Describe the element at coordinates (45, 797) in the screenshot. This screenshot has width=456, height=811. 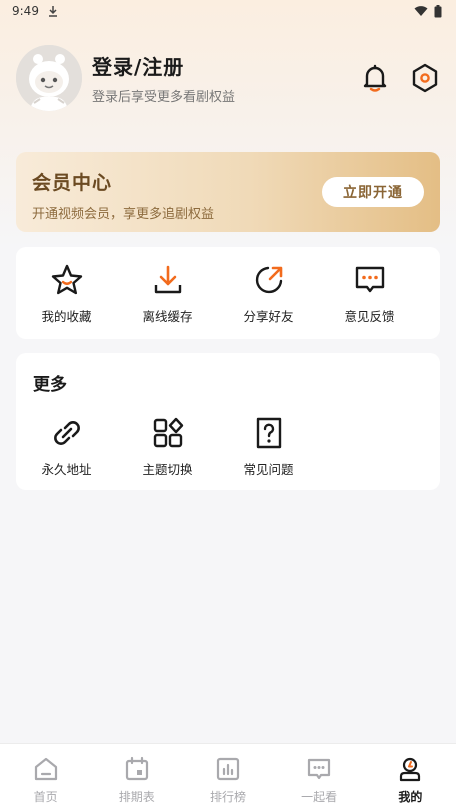
I see `nav-label: 首页` at that location.